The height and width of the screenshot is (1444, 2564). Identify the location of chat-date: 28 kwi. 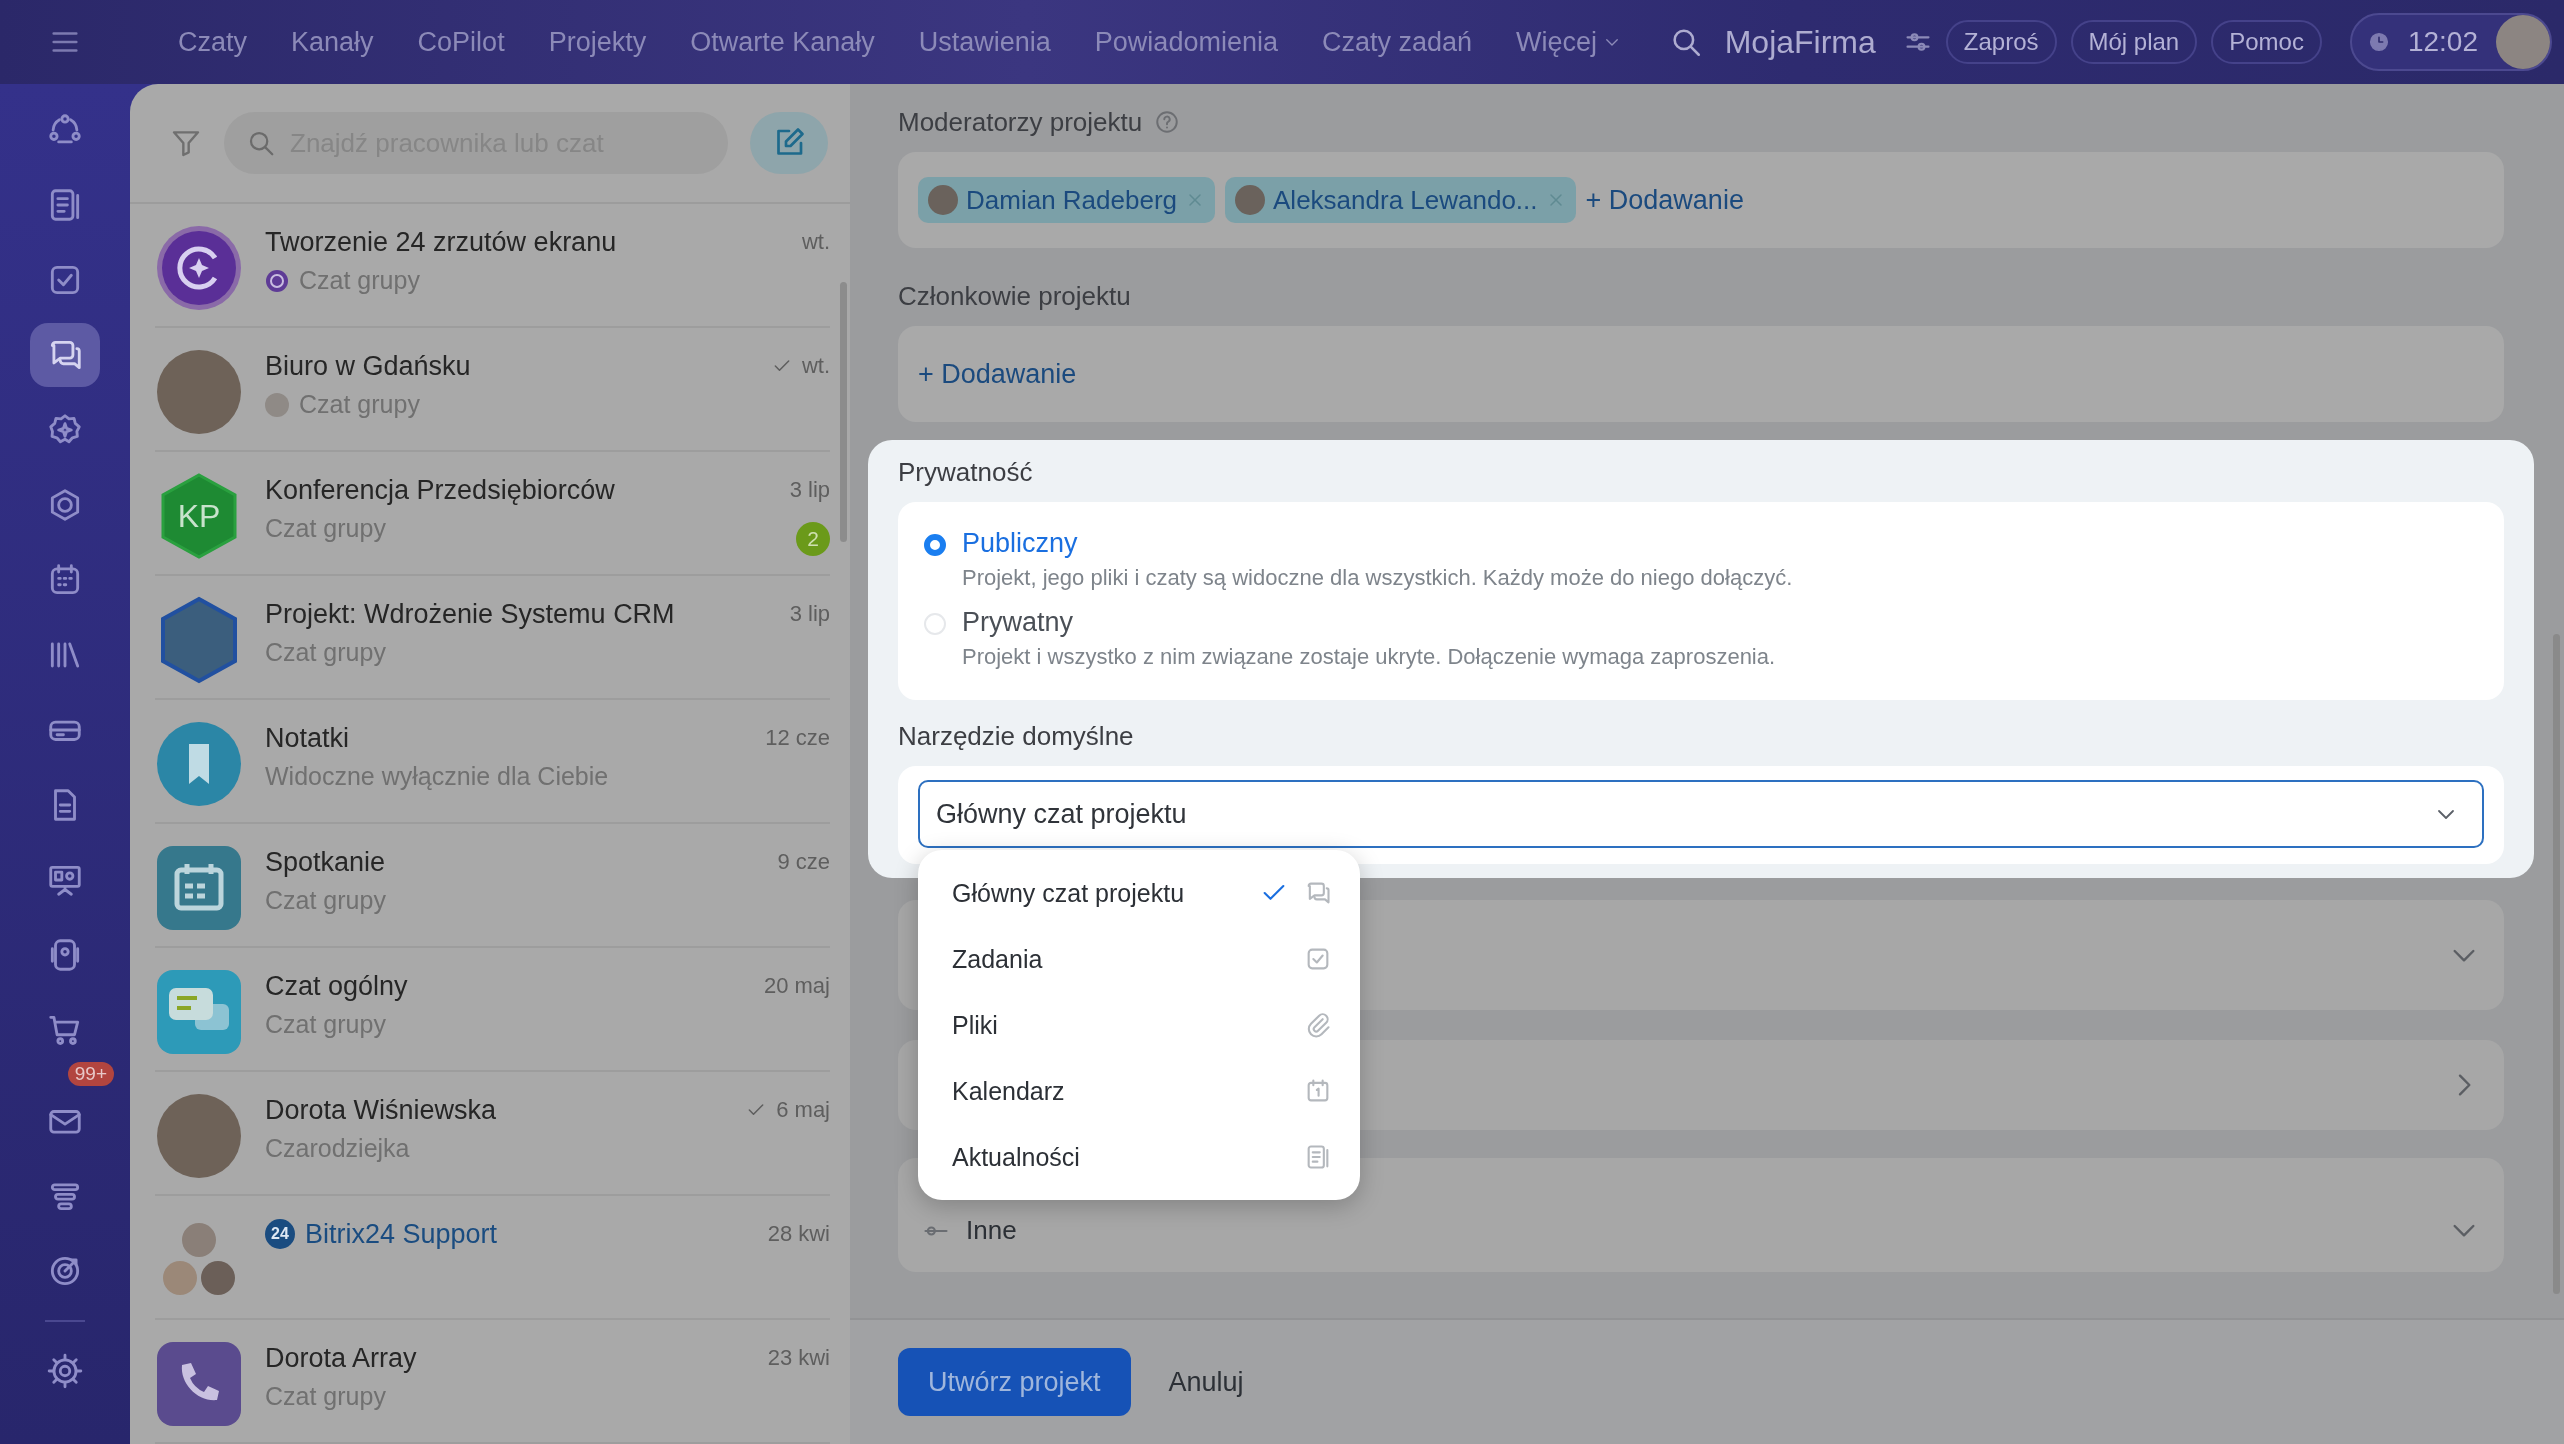
(798, 1234).